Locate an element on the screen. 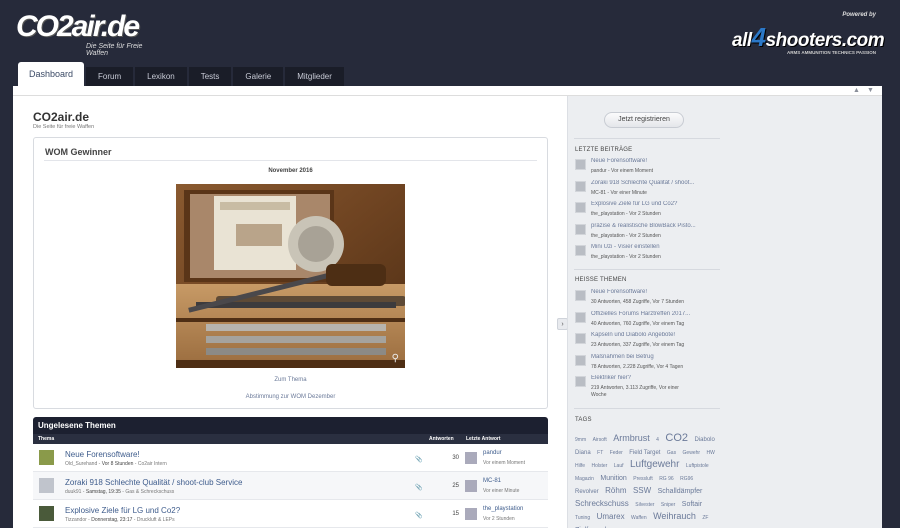 The width and height of the screenshot is (900, 528). tab-galerie: Galerie is located at coordinates (258, 76).